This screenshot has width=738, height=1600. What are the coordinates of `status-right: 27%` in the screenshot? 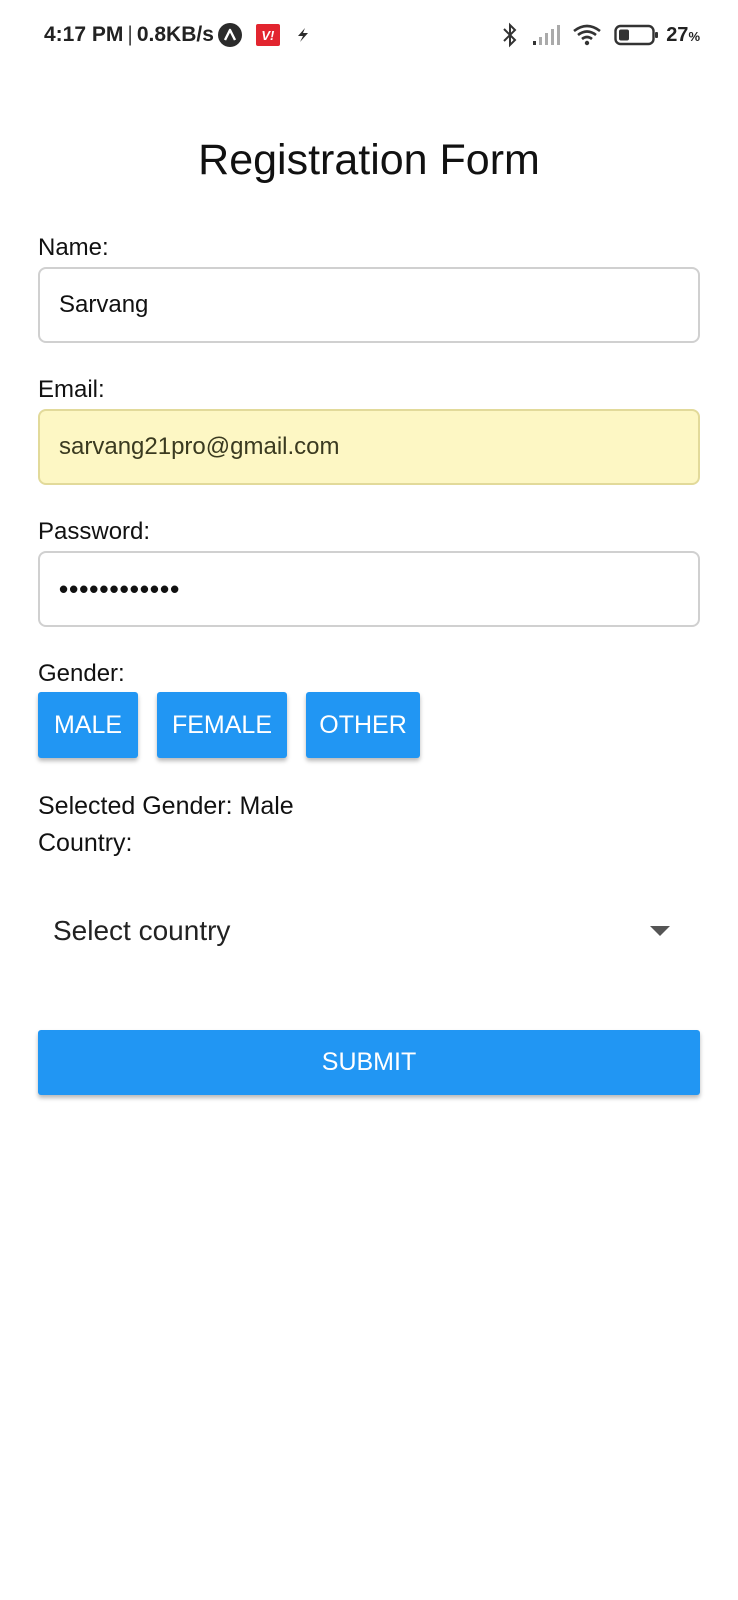 It's located at (600, 35).